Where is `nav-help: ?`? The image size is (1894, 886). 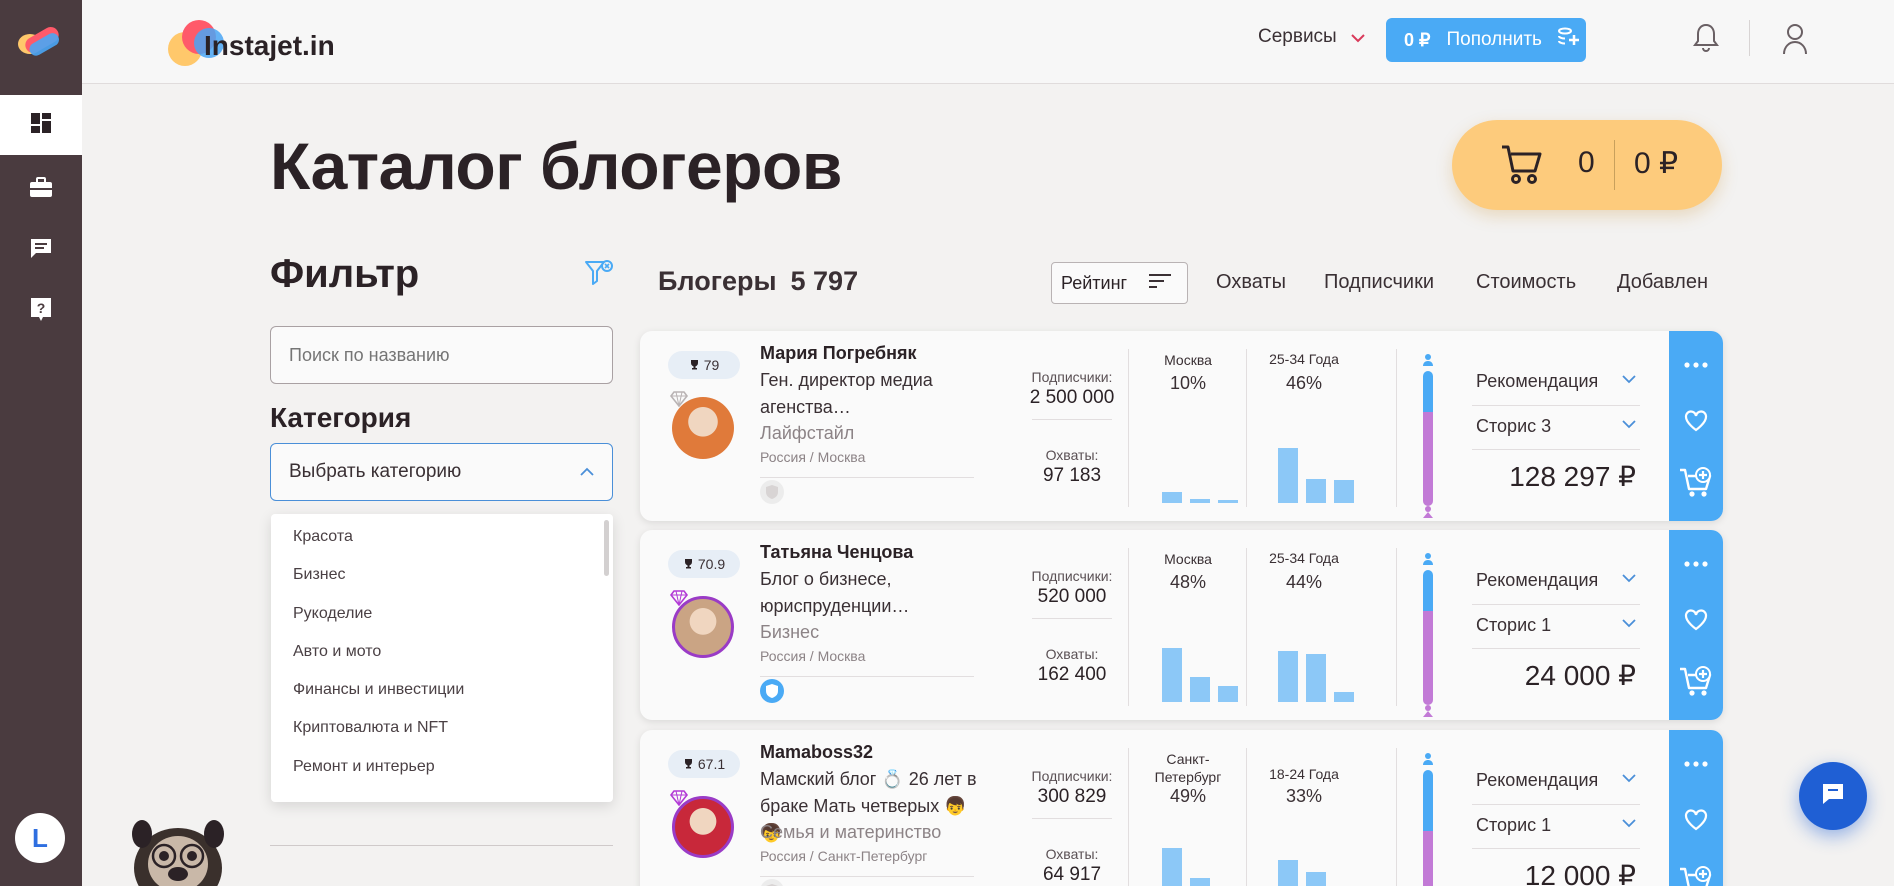
nav-help: ? is located at coordinates (41, 312).